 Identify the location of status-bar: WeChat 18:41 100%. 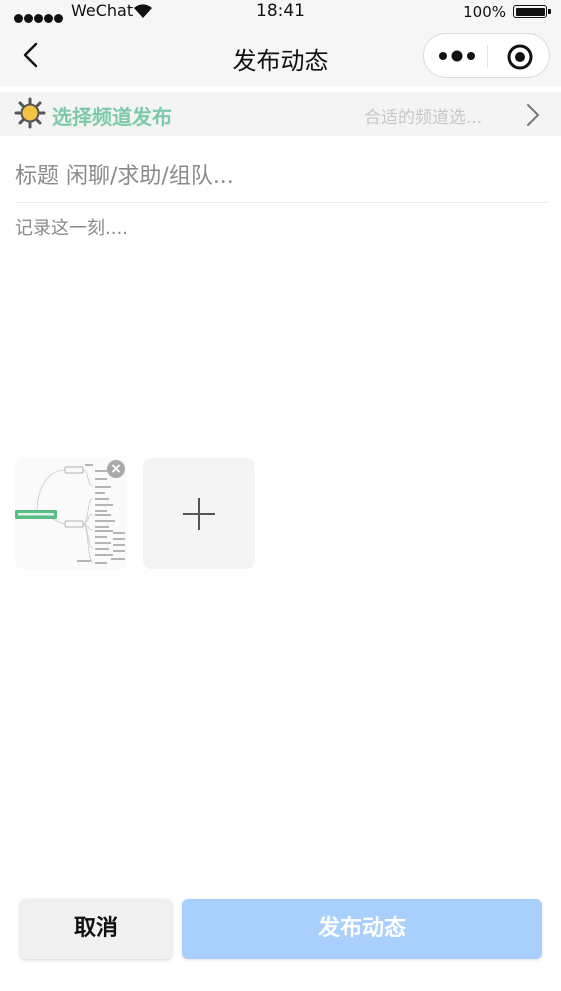
(280, 12).